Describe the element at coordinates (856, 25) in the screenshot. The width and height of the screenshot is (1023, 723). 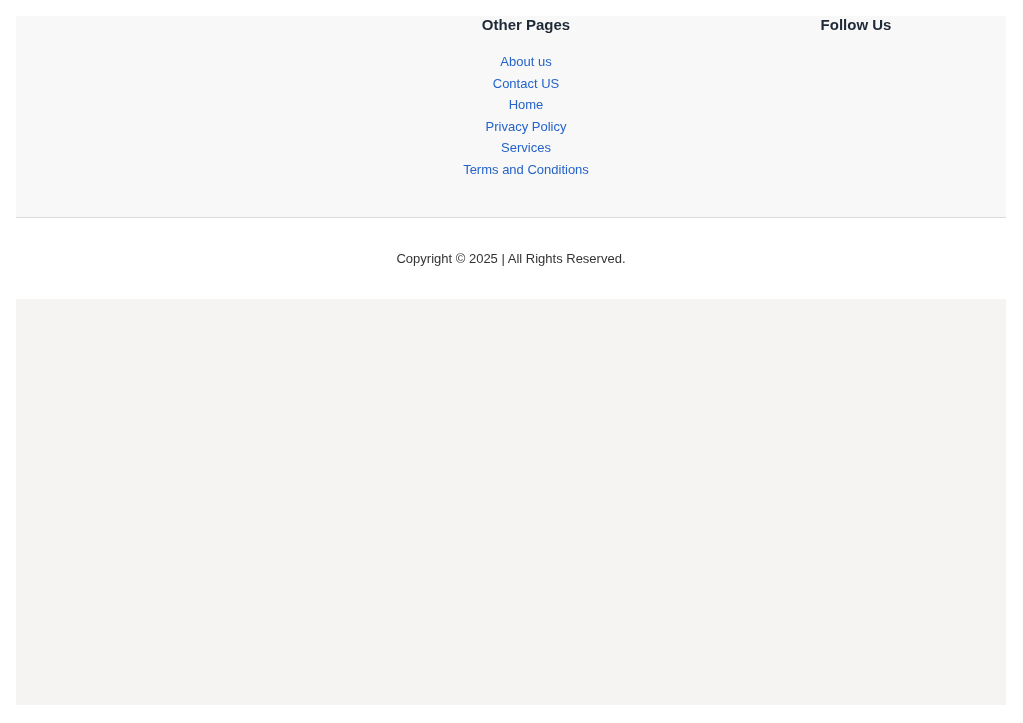
I see `column-heading: Follow Us` at that location.